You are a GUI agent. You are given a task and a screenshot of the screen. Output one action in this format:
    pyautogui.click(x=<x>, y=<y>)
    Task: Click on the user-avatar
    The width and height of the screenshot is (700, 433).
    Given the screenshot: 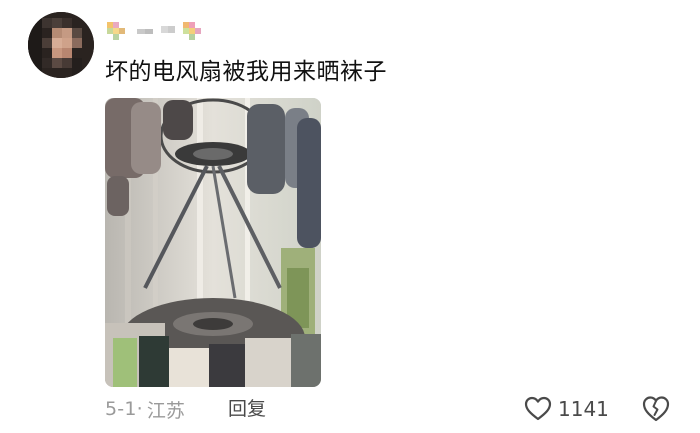 What is the action you would take?
    pyautogui.click(x=61, y=45)
    